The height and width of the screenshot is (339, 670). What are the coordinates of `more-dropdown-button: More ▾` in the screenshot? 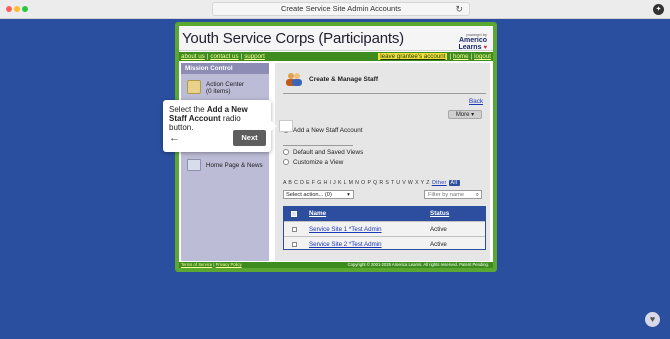 It's located at (465, 114).